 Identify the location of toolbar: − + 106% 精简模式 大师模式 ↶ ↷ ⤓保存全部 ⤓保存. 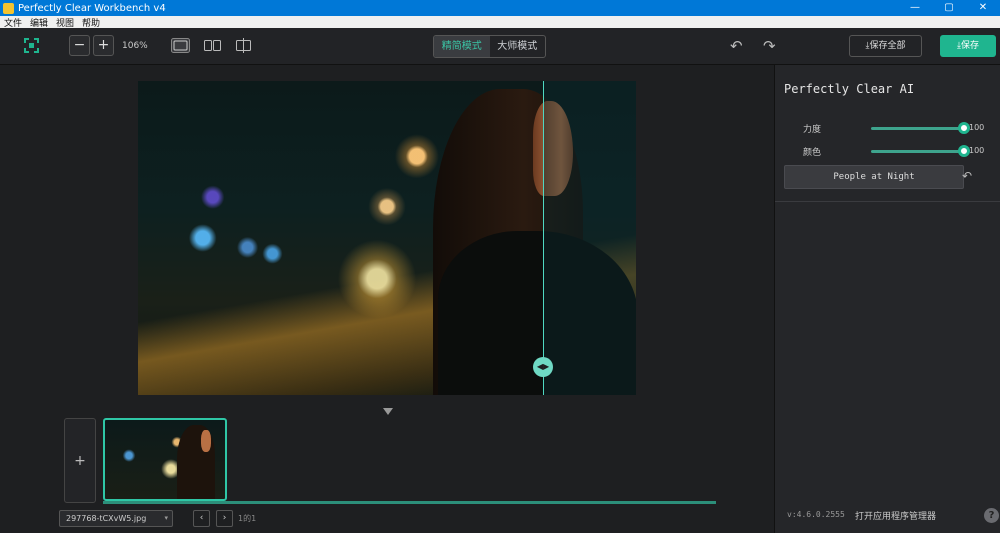
(500, 46).